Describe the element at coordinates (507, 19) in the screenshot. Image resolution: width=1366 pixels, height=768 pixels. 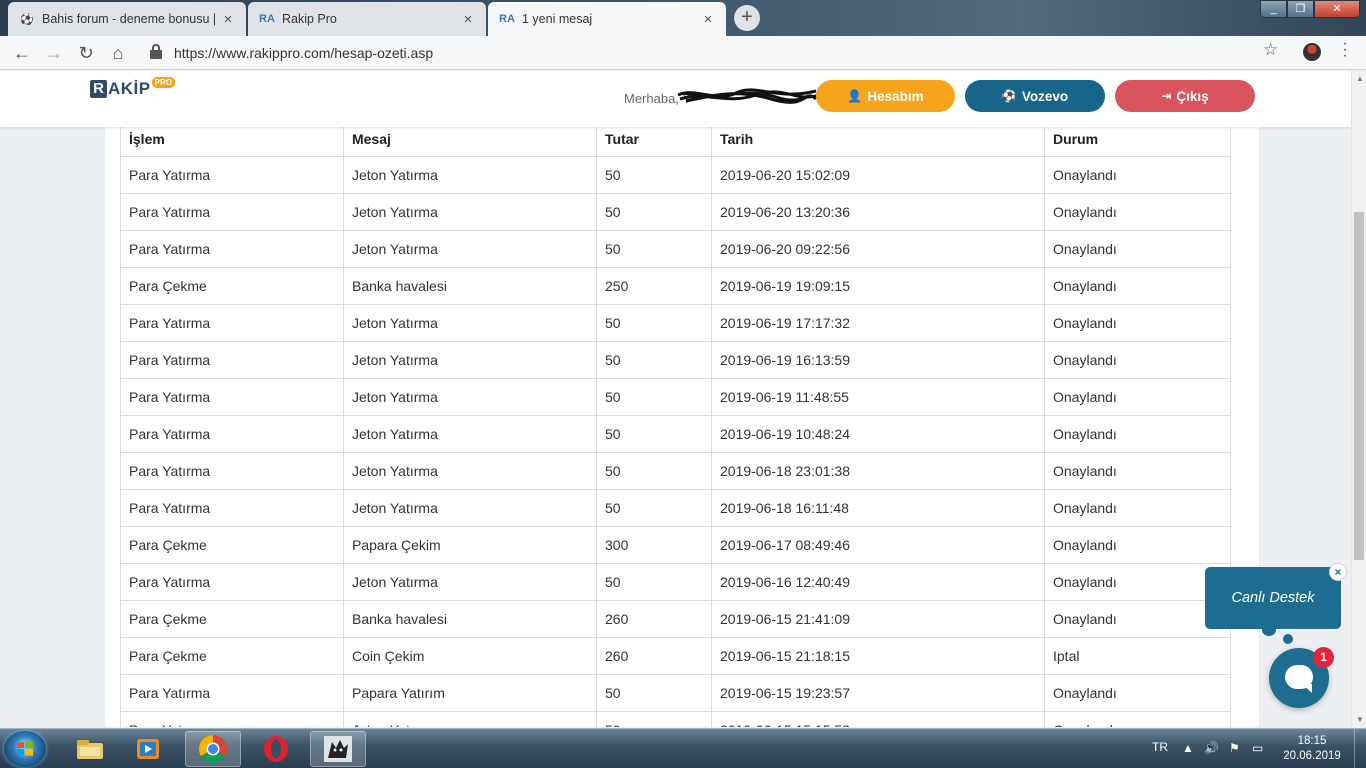
I see `tab-favicon: RA` at that location.